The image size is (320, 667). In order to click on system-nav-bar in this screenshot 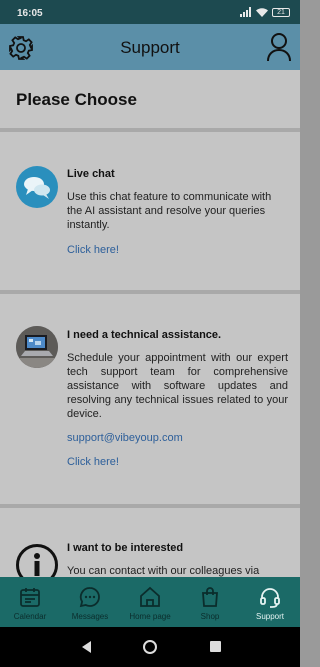, I will do `click(150, 647)`.